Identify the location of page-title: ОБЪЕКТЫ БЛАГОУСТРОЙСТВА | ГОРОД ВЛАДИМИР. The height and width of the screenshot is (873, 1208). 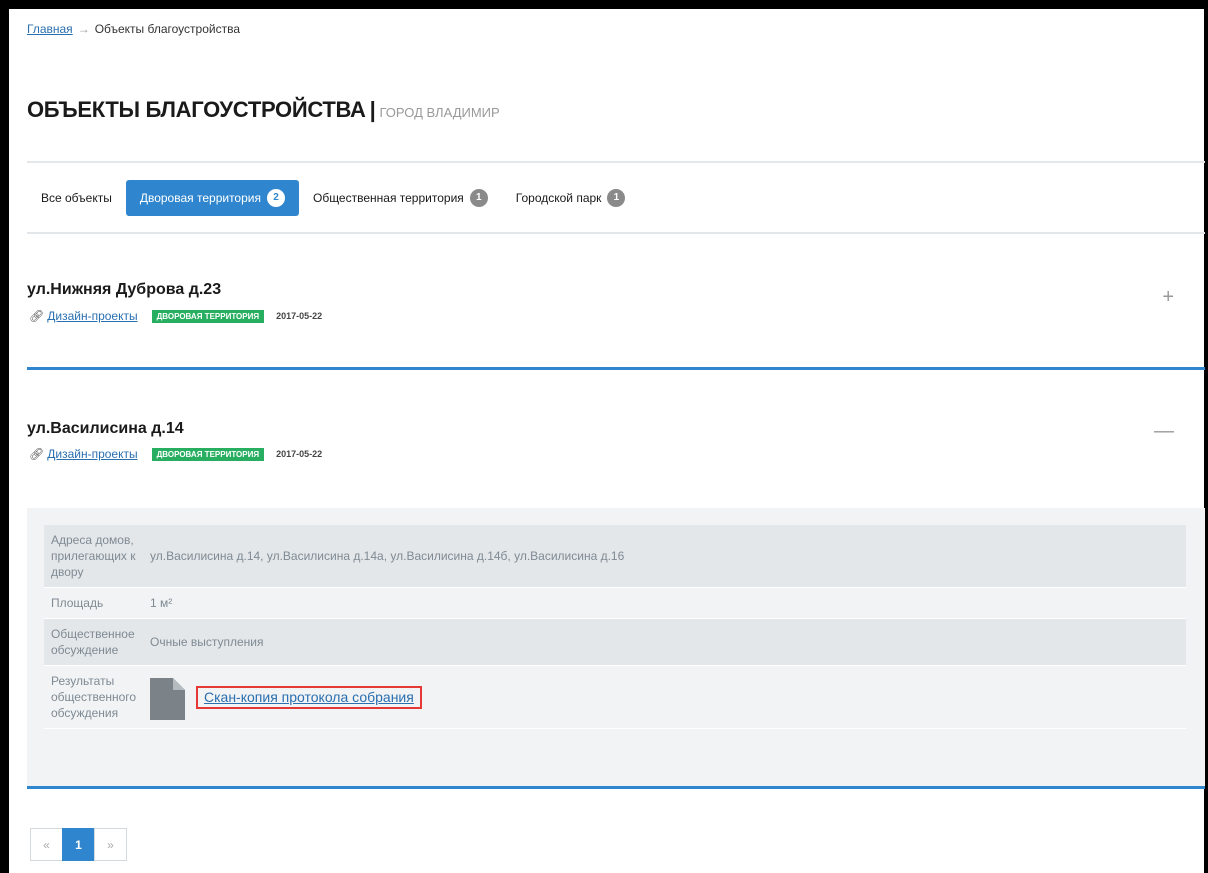
(263, 110).